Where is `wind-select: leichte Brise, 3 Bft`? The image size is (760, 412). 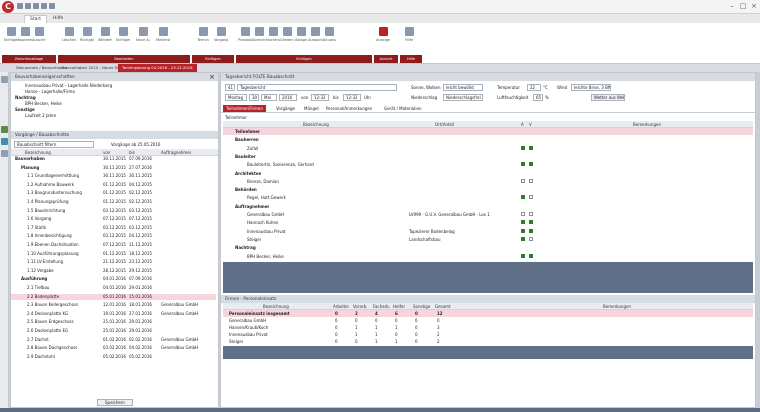
wind-select: leichte Brise, 3 Bft is located at coordinates (591, 87).